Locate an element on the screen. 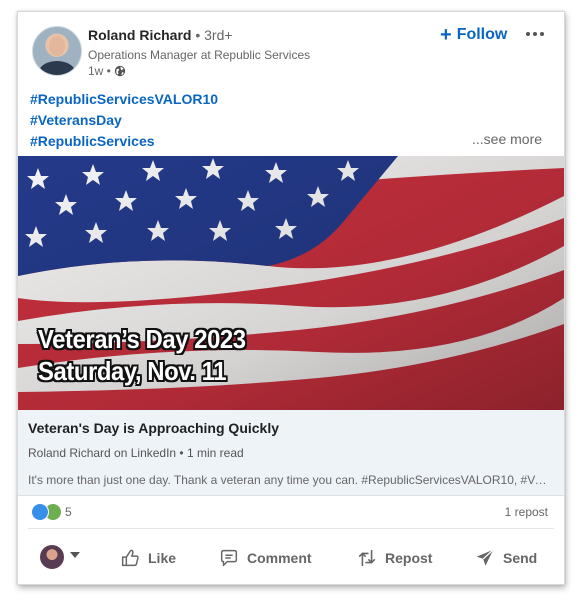 The image size is (583, 600). author-avatar is located at coordinates (57, 51).